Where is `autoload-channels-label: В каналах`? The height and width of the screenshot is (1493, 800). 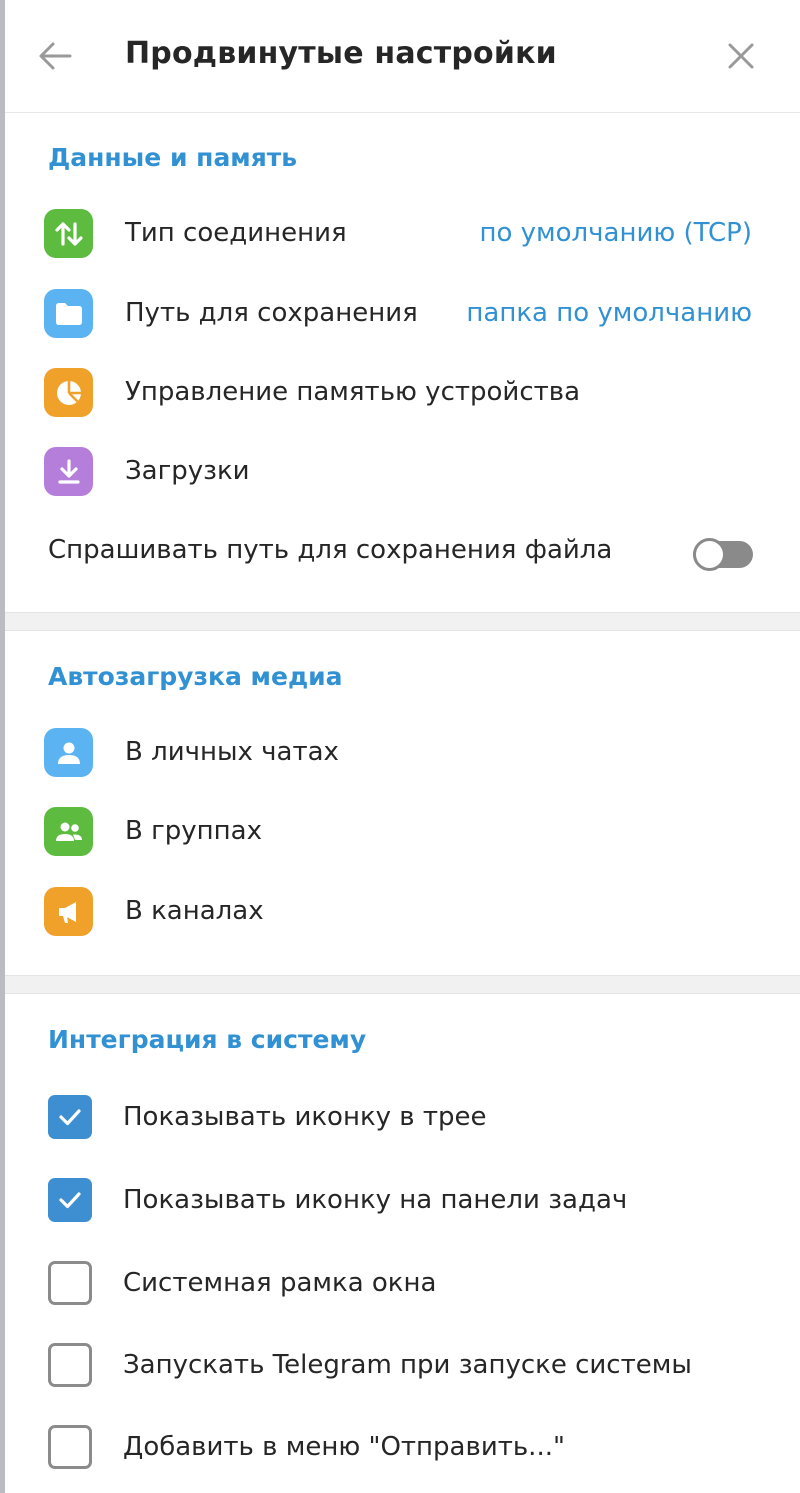 autoload-channels-label: В каналах is located at coordinates (194, 911).